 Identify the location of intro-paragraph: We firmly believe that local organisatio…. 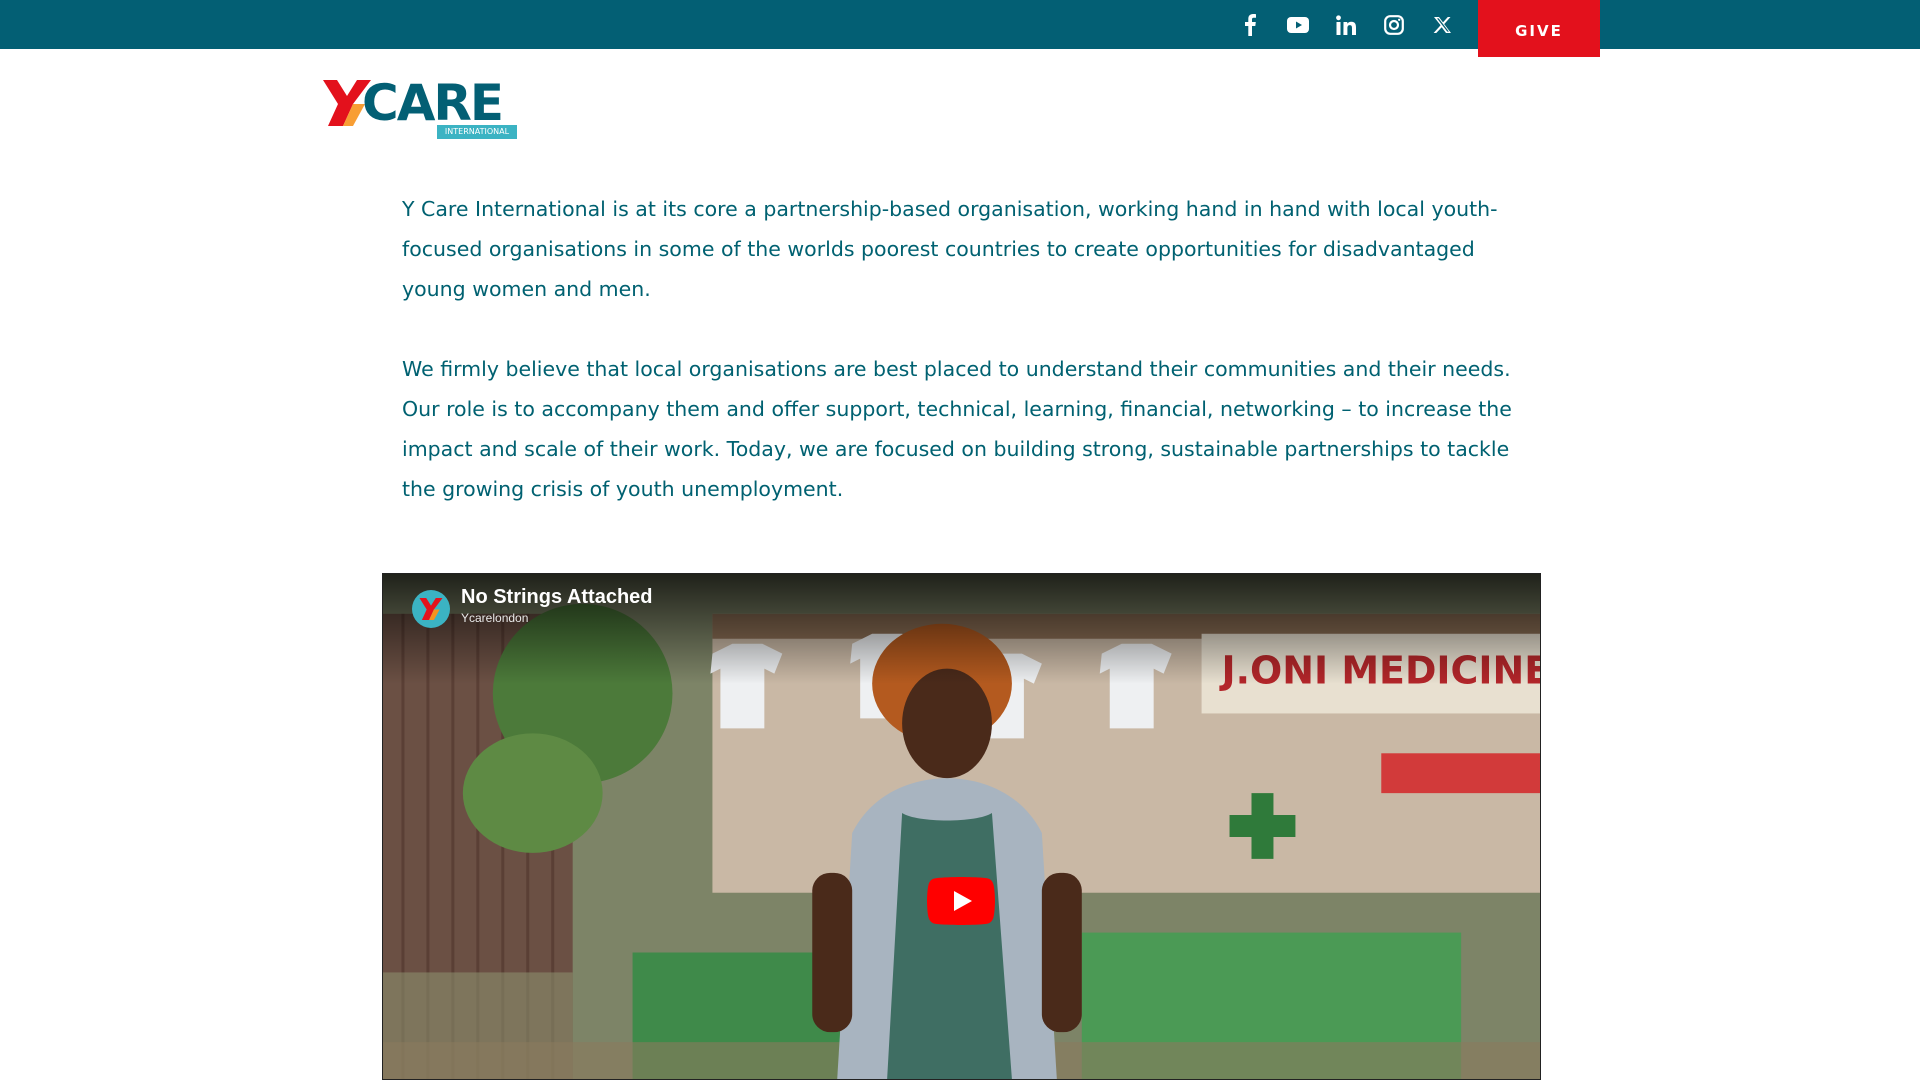
(957, 429).